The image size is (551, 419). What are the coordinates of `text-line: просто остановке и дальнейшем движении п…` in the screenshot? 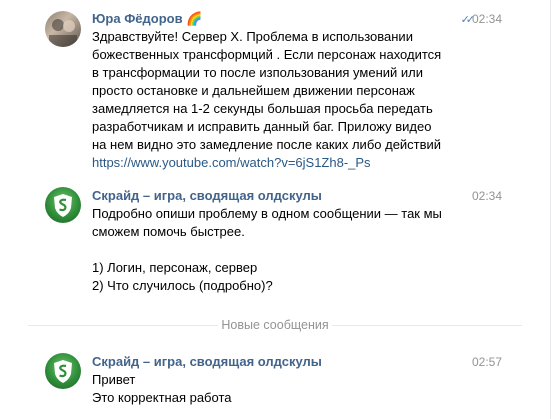 It's located at (253, 90).